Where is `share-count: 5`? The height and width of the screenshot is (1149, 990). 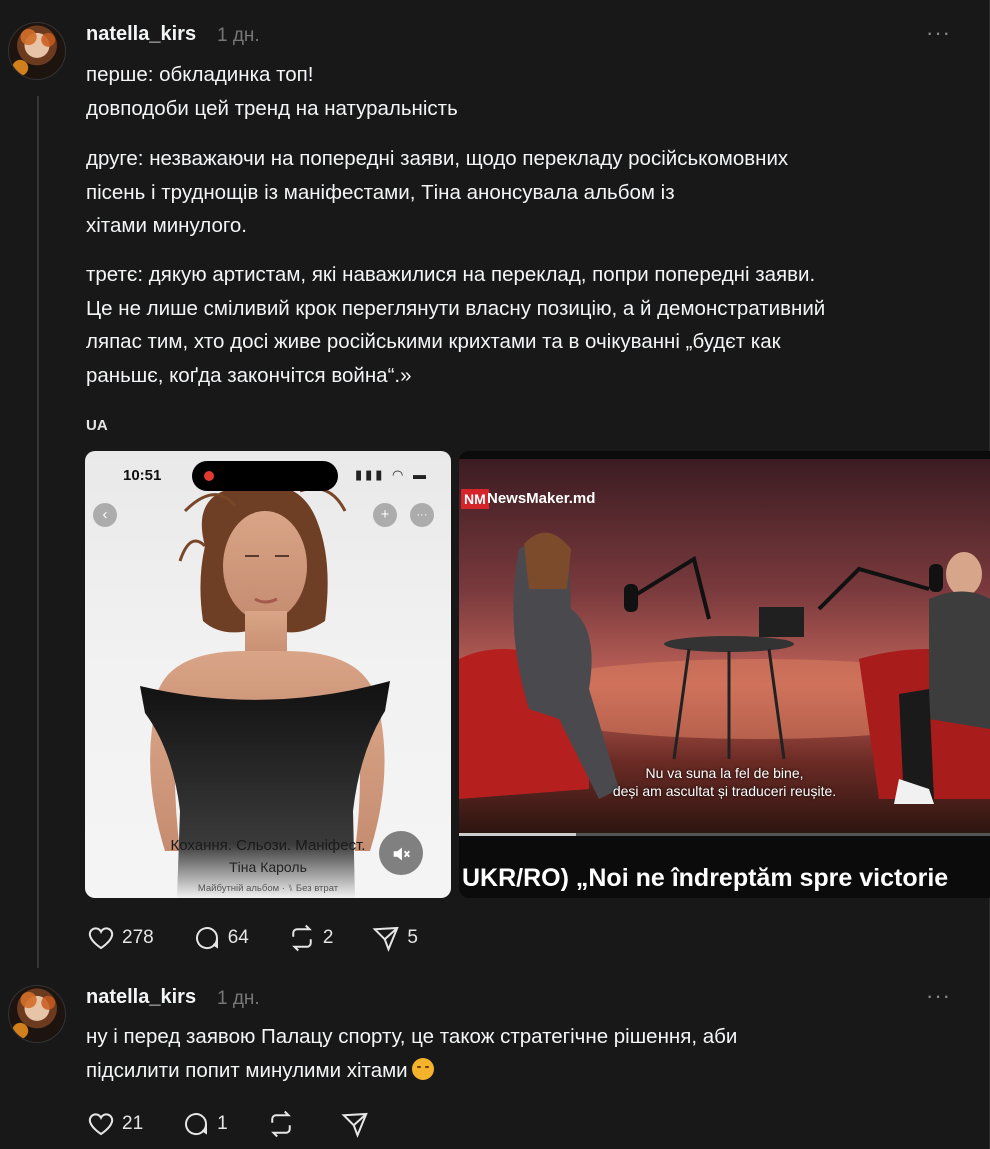 share-count: 5 is located at coordinates (412, 937).